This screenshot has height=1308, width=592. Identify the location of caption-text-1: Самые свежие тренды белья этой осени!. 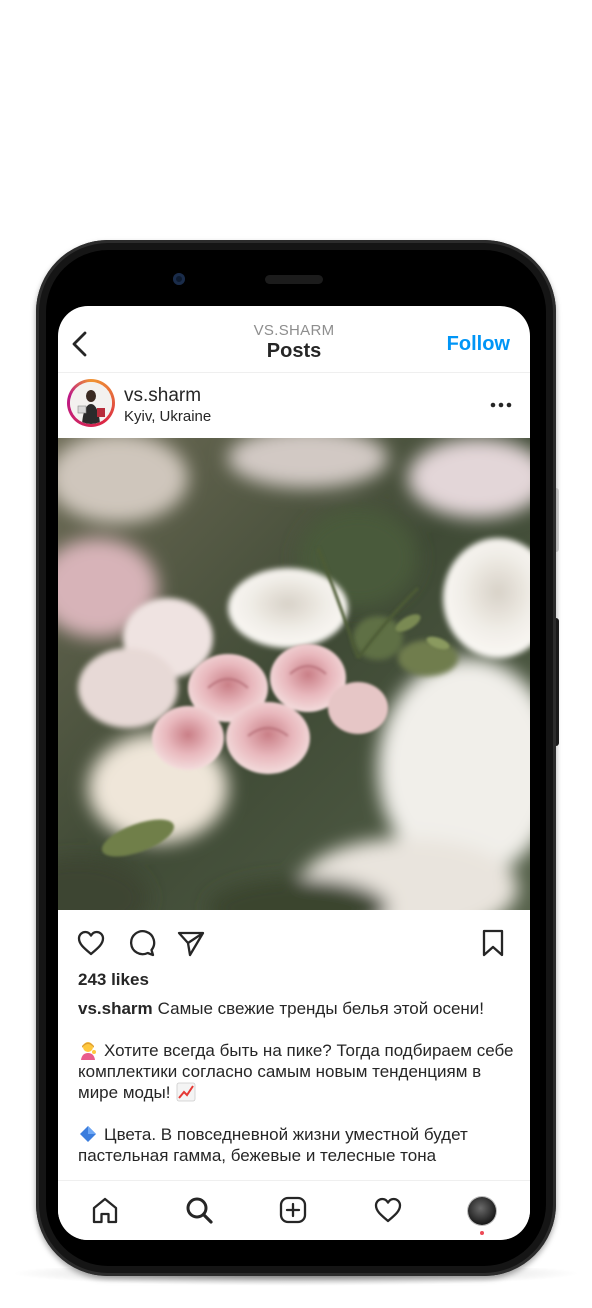
(321, 1008).